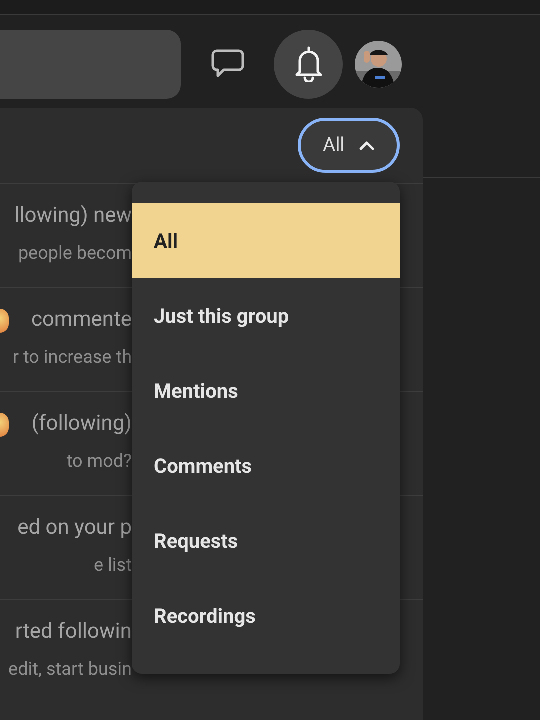 The width and height of the screenshot is (540, 720). I want to click on caret-icon, so click(366, 145).